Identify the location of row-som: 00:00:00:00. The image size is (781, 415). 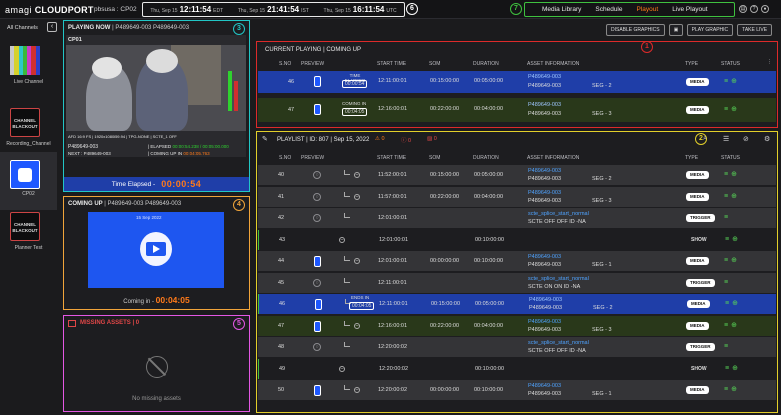
(445, 261).